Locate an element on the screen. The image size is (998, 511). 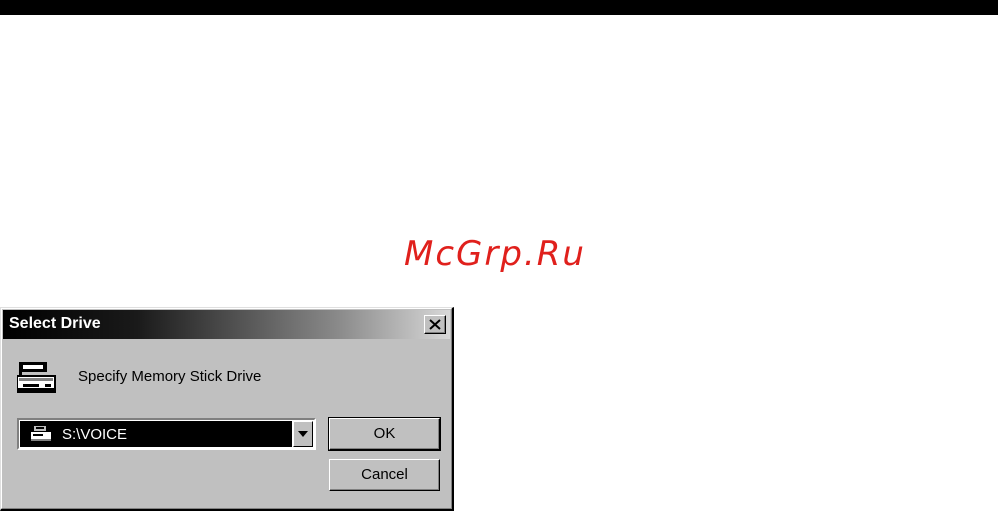
close-button is located at coordinates (435, 324).